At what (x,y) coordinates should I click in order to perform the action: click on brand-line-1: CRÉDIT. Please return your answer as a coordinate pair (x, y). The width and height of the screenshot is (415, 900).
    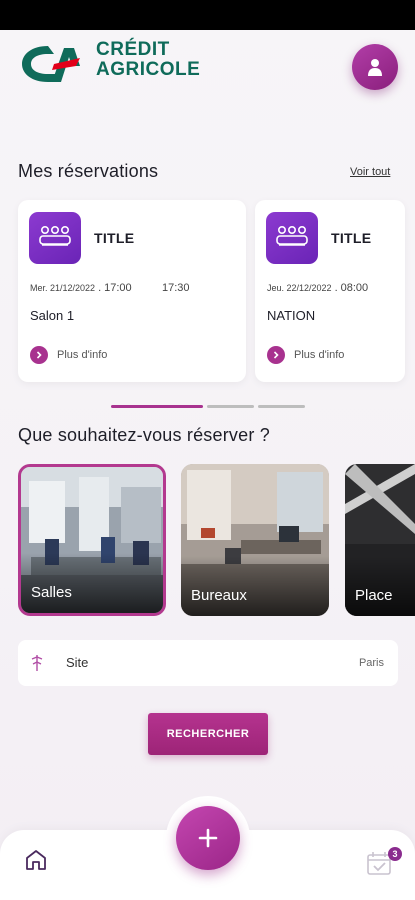
    Looking at the image, I should click on (133, 49).